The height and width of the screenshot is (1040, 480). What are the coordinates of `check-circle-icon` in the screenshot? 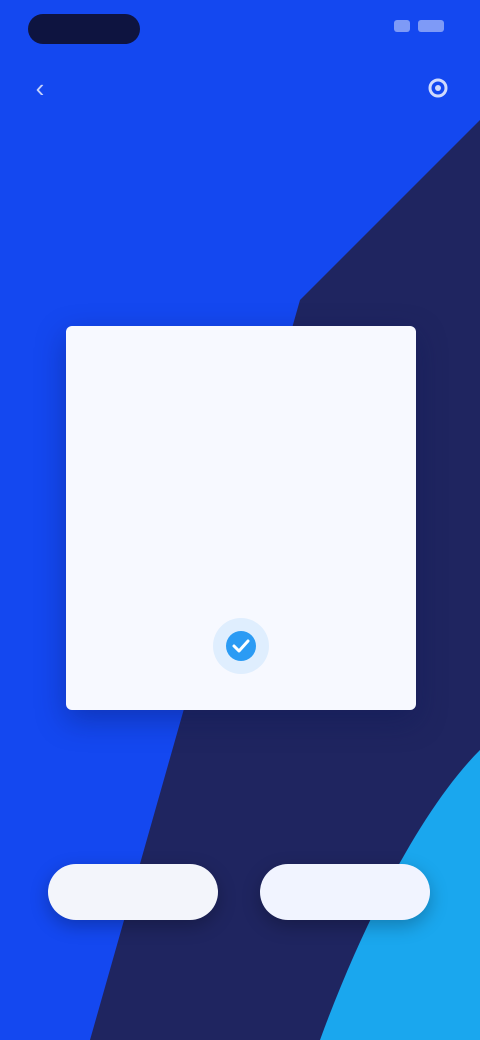 It's located at (241, 646).